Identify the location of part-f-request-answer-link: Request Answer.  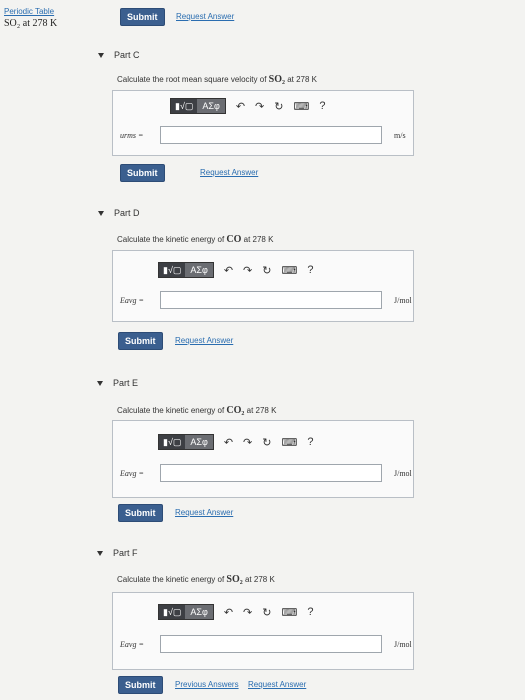
(277, 684).